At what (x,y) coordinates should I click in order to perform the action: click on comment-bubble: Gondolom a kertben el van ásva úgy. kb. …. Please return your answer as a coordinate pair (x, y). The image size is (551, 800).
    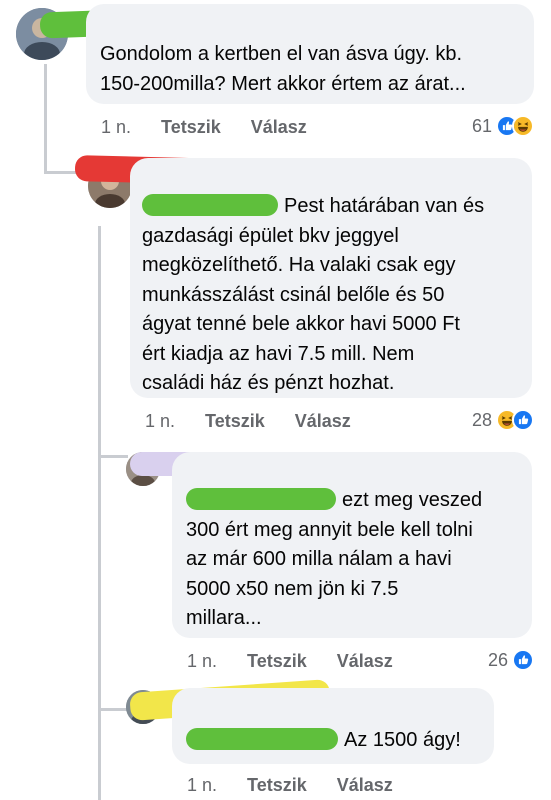
    Looking at the image, I should click on (310, 54).